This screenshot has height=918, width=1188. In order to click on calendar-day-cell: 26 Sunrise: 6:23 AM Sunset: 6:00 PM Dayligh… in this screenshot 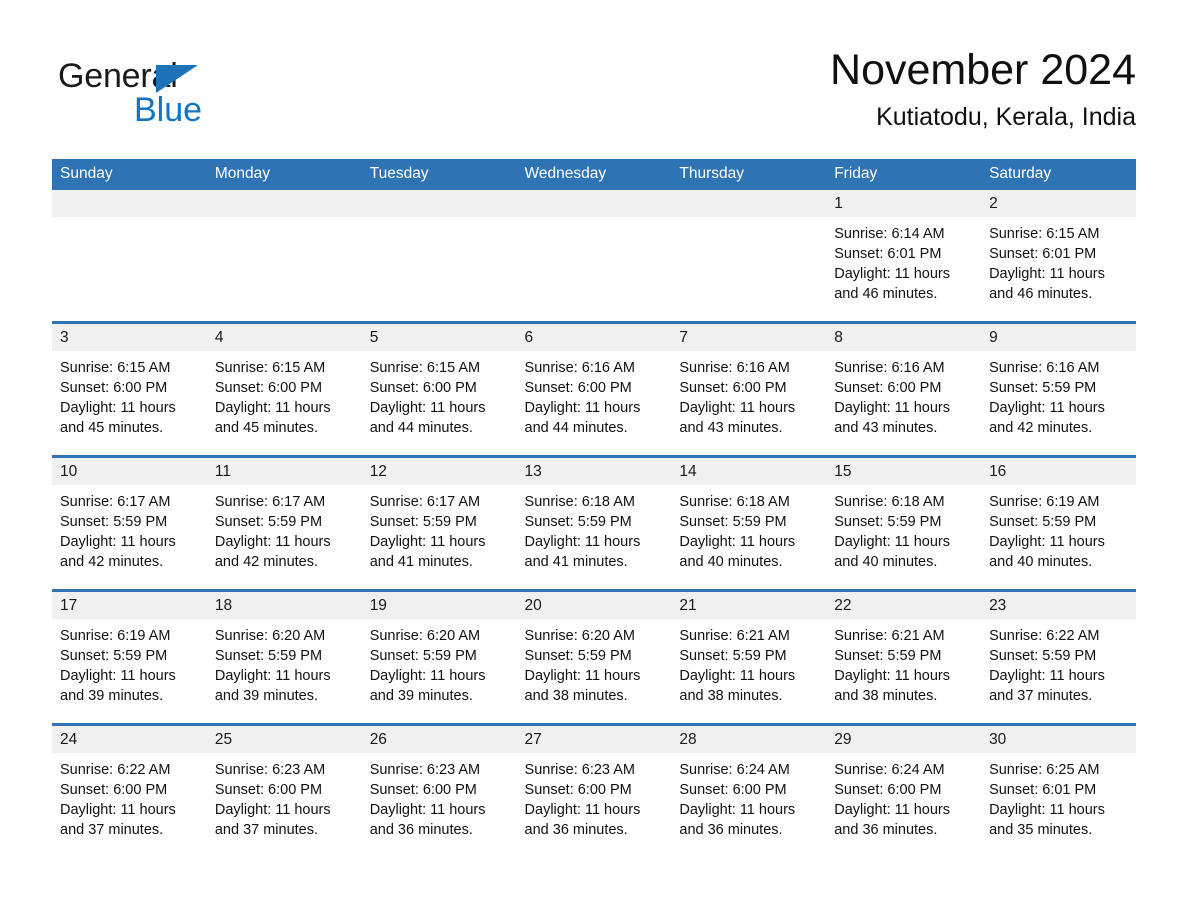, I will do `click(439, 790)`.